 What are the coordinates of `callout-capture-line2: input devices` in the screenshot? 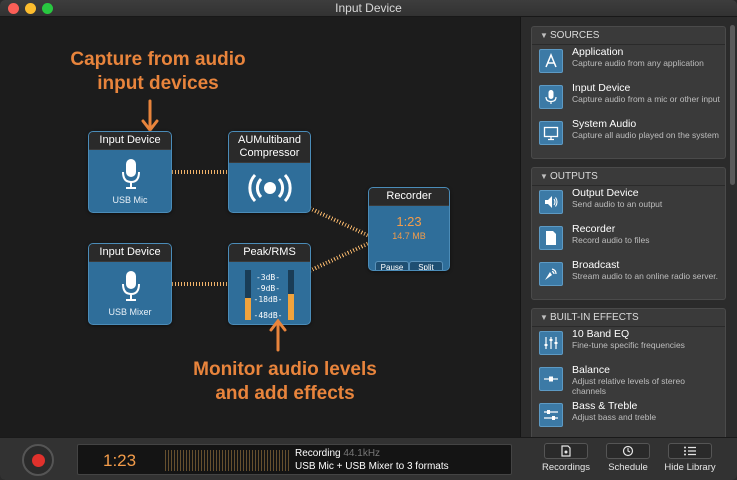 It's located at (158, 83).